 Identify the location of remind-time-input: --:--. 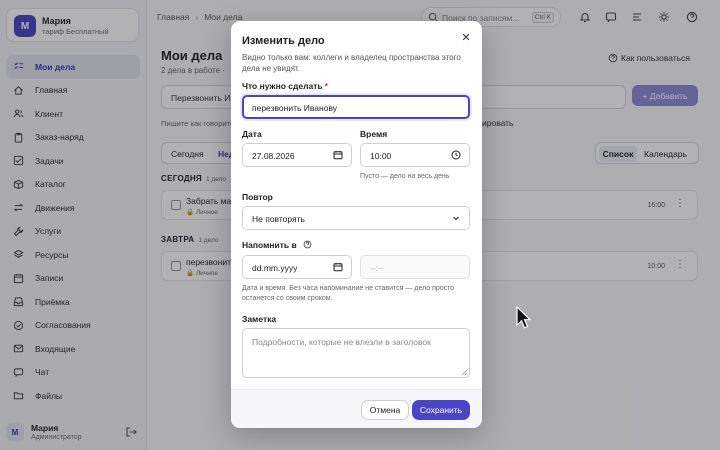
(415, 267).